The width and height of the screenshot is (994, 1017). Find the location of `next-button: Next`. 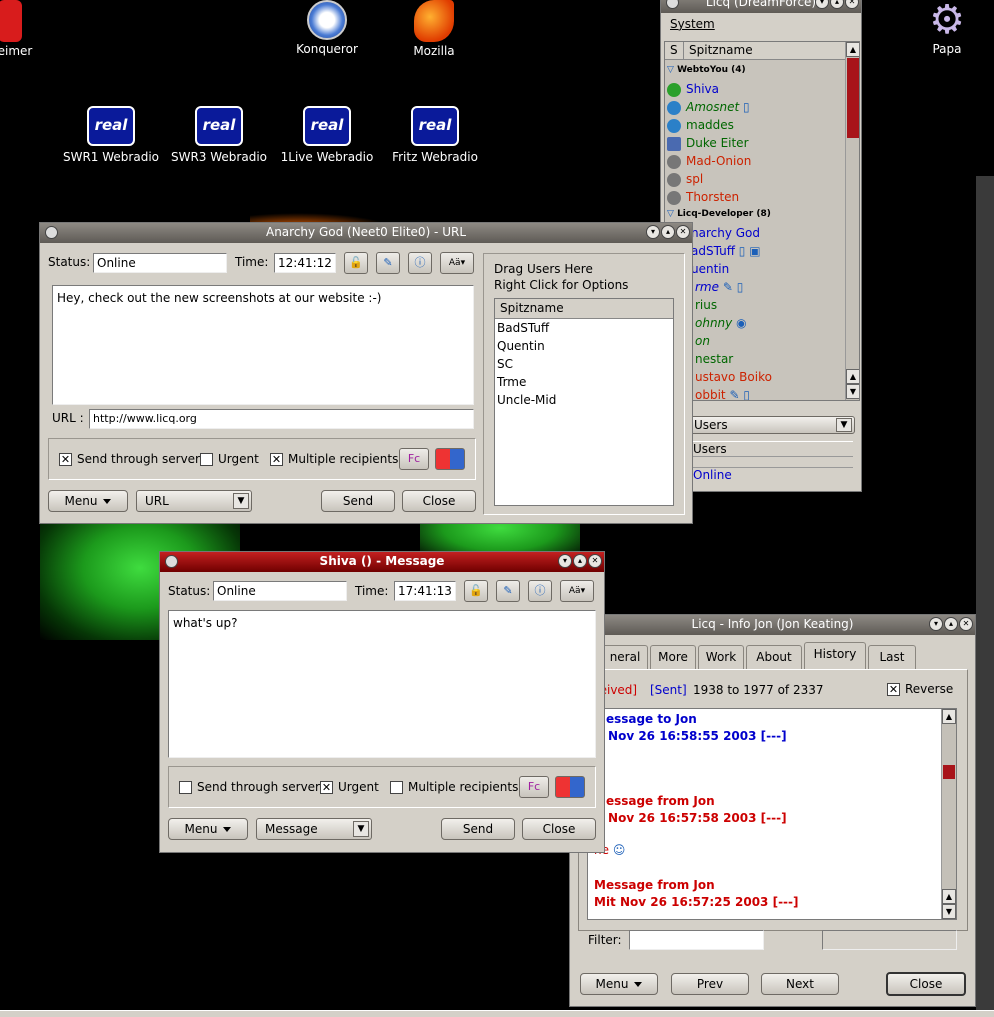

next-button: Next is located at coordinates (800, 984).